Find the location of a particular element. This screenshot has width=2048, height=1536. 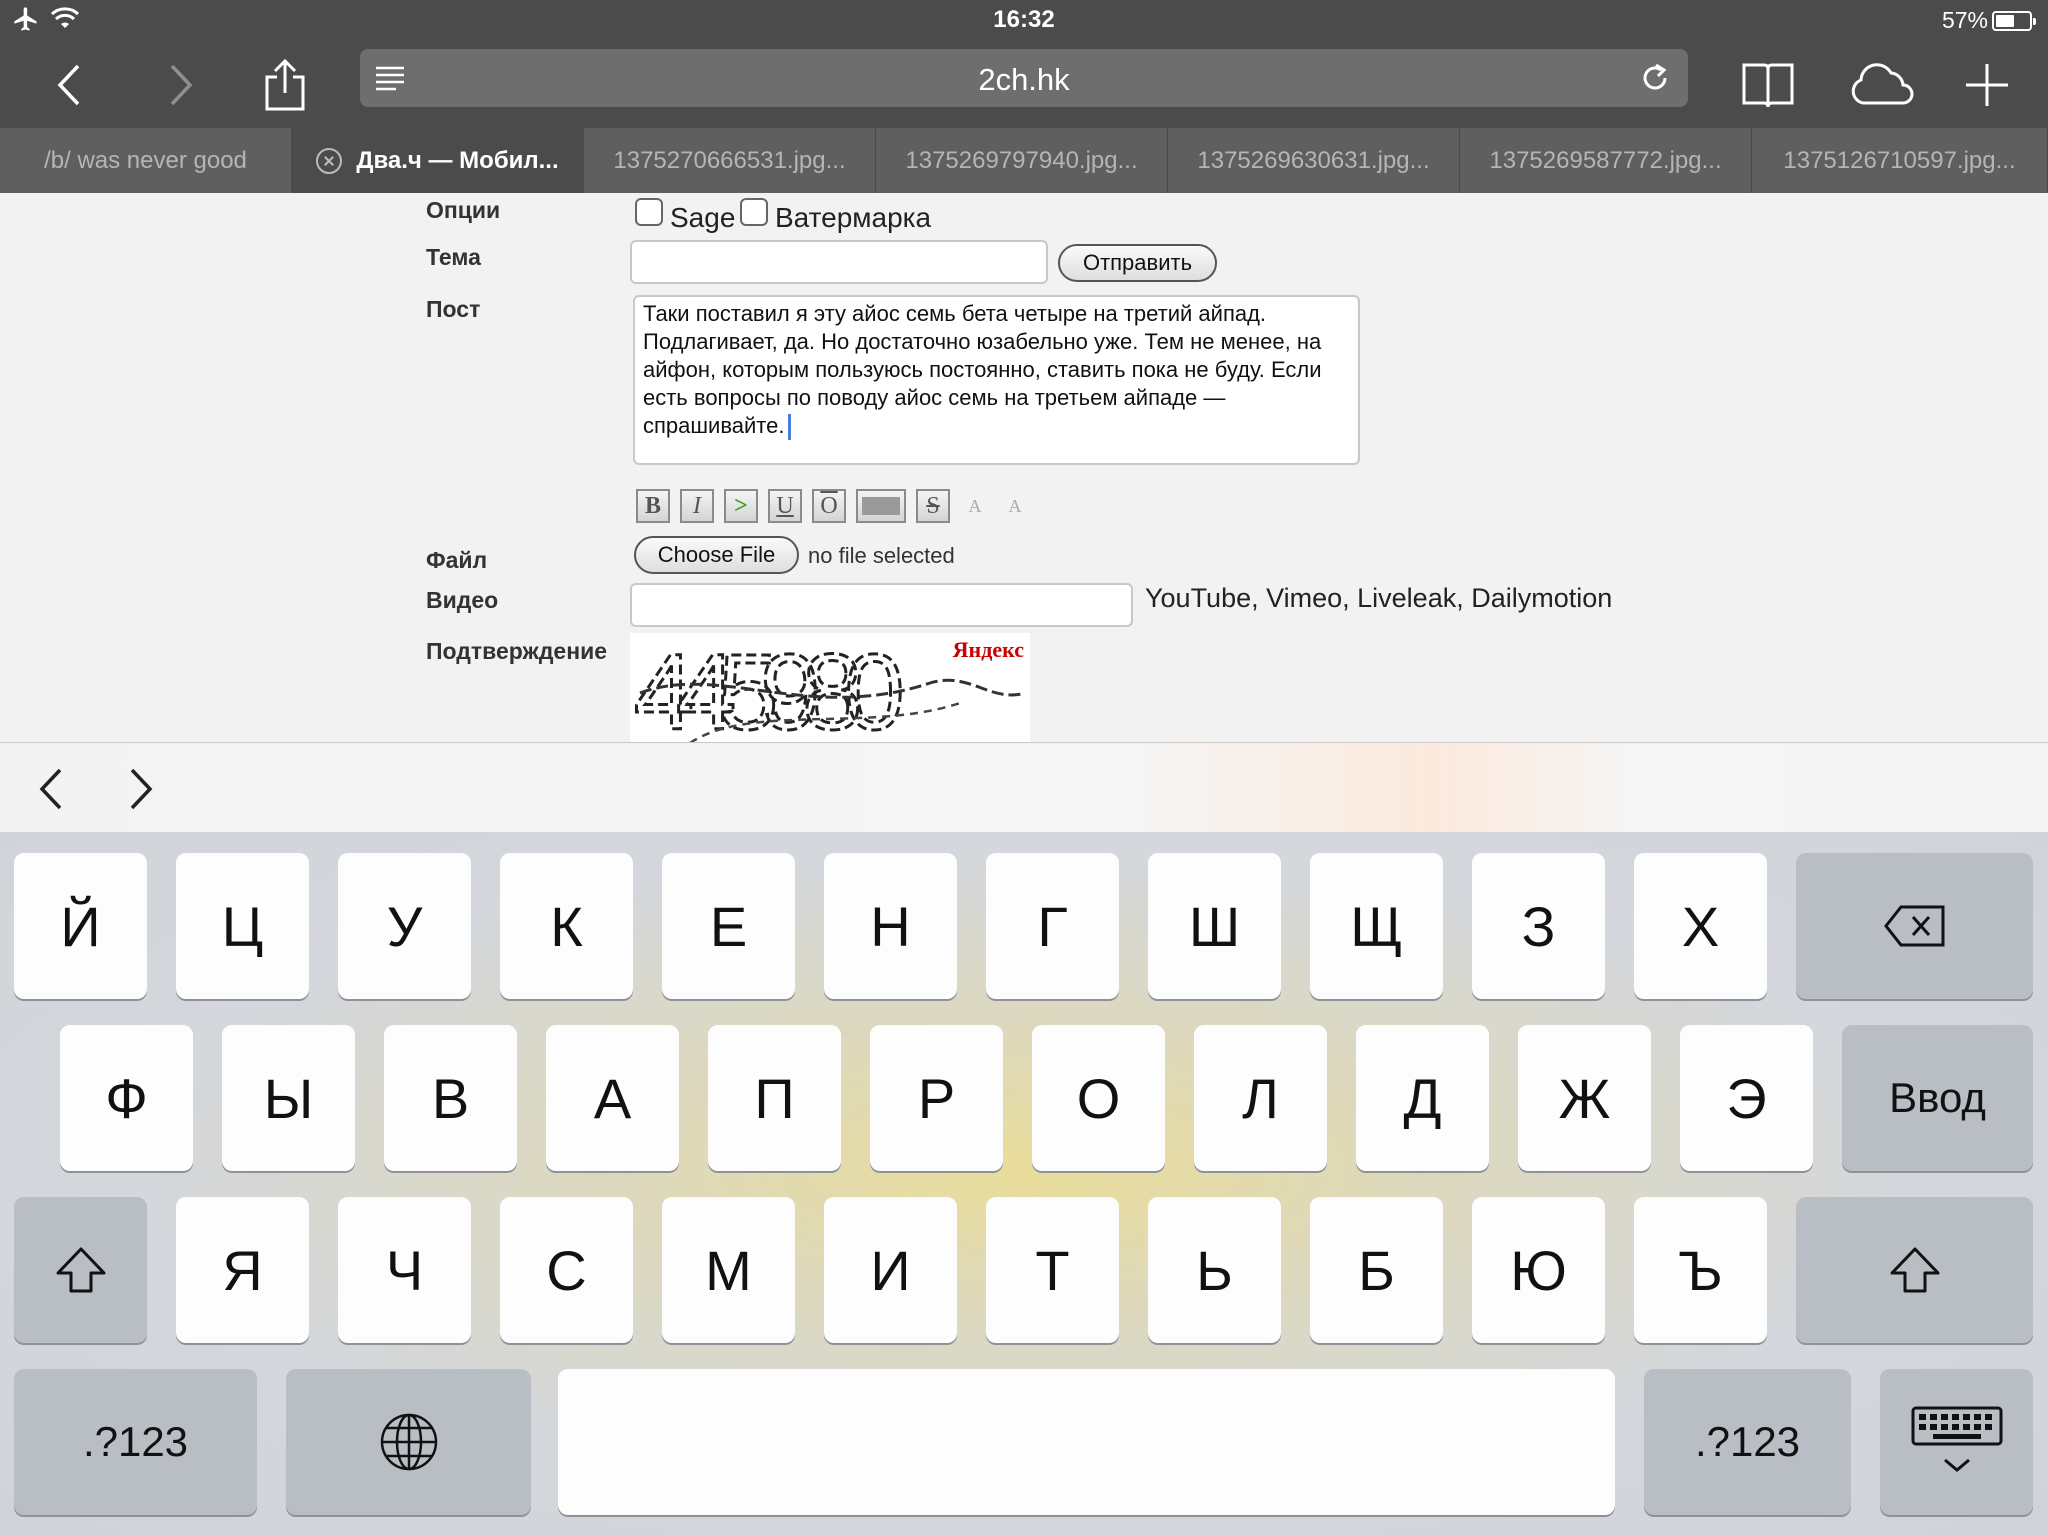

file-label: Файл is located at coordinates (457, 560).